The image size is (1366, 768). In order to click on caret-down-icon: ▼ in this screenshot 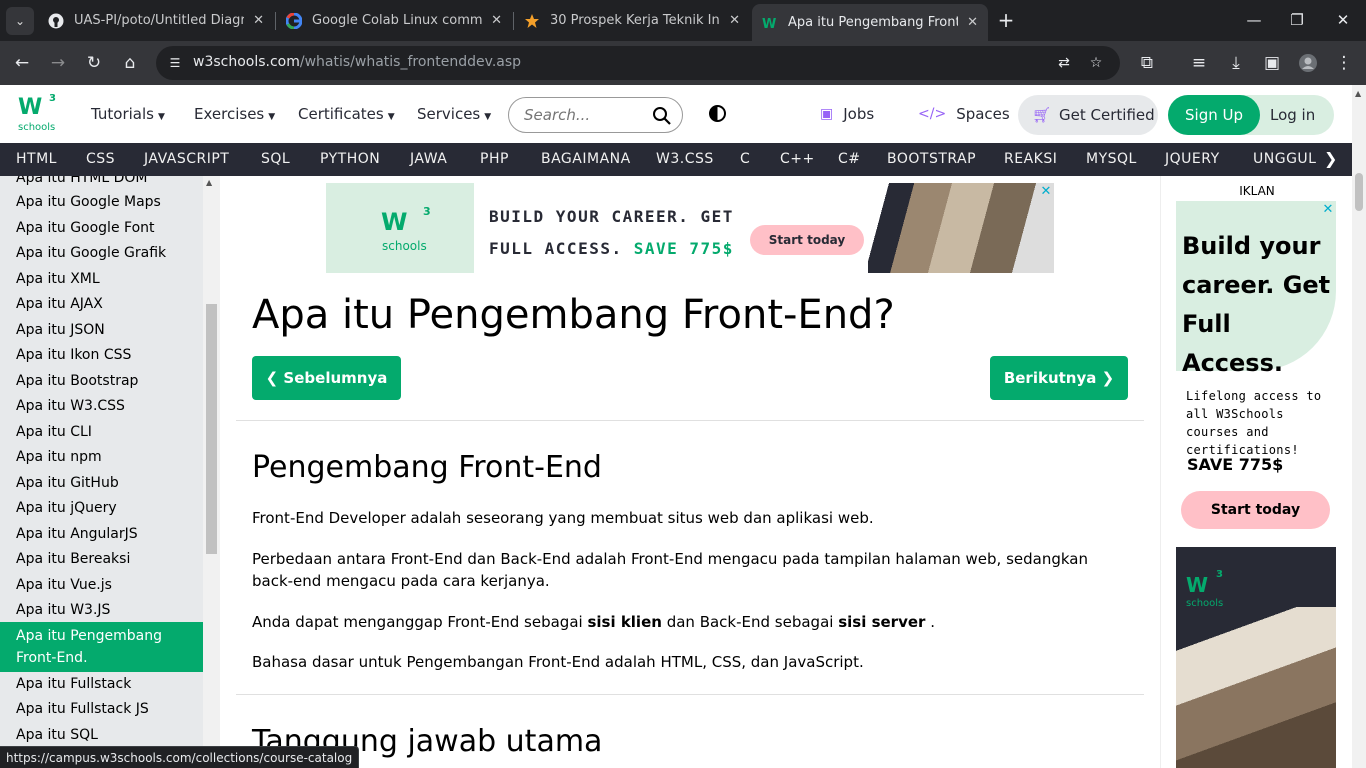, I will do `click(391, 117)`.